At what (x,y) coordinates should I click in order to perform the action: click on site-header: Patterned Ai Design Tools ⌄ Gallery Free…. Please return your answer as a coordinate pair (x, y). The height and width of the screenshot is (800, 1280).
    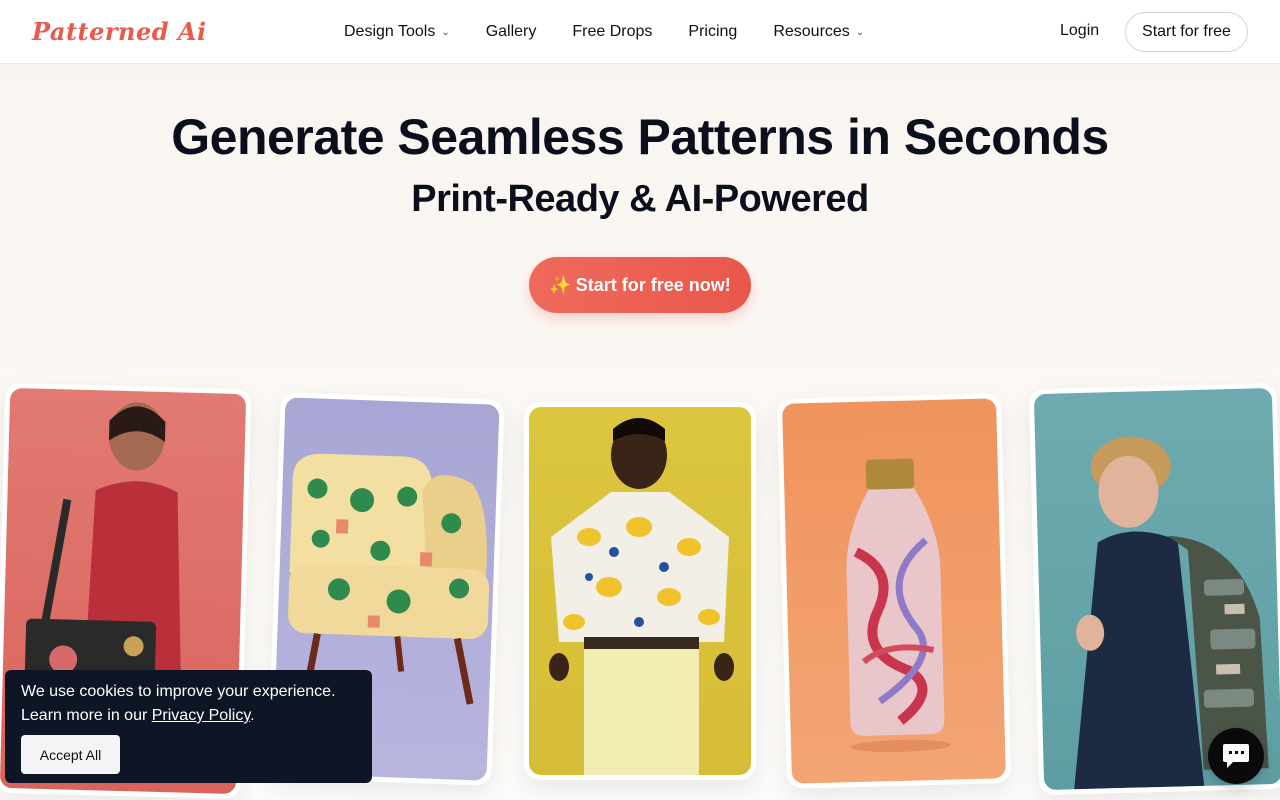
    Looking at the image, I should click on (640, 32).